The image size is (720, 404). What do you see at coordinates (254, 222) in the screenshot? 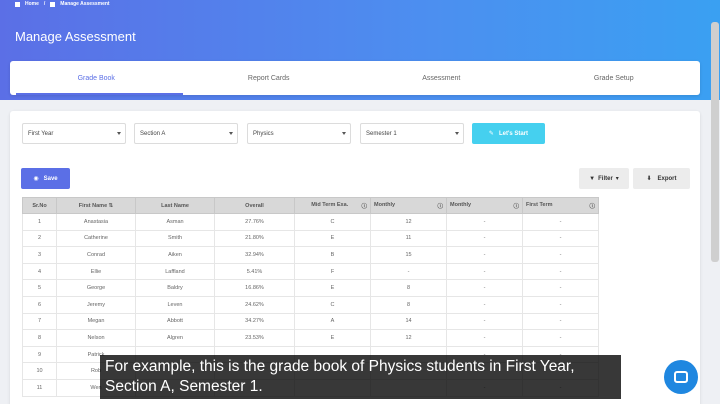
I see `table-cell: 27.76%` at bounding box center [254, 222].